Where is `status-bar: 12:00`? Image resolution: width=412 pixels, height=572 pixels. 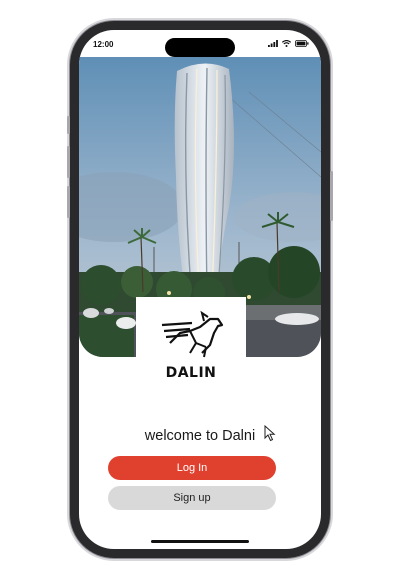
status-bar: 12:00 is located at coordinates (200, 43).